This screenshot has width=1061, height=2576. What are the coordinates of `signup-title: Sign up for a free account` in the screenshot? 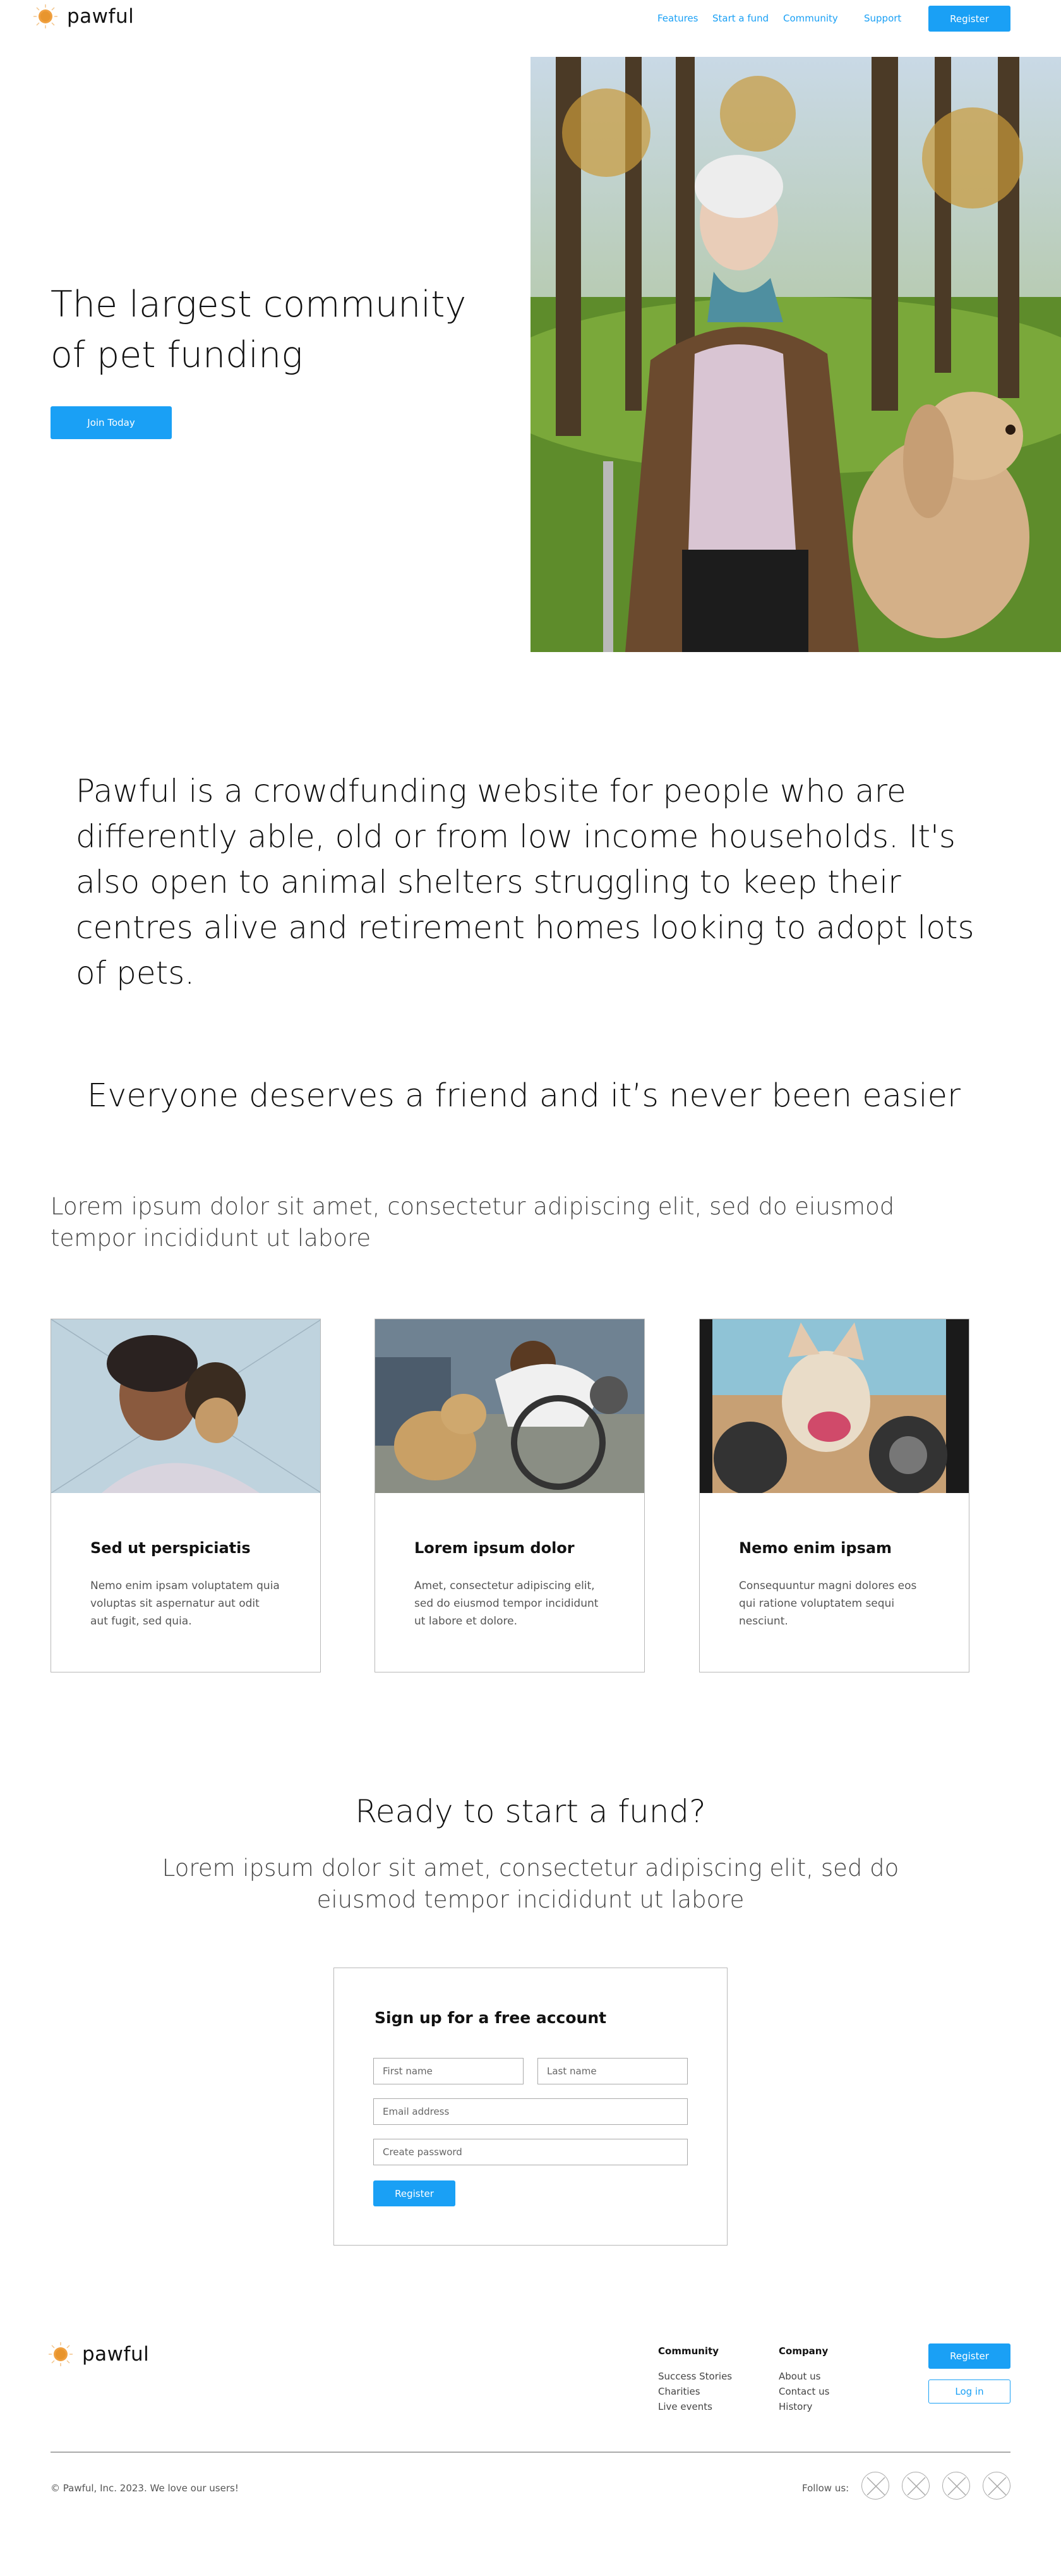 It's located at (491, 2018).